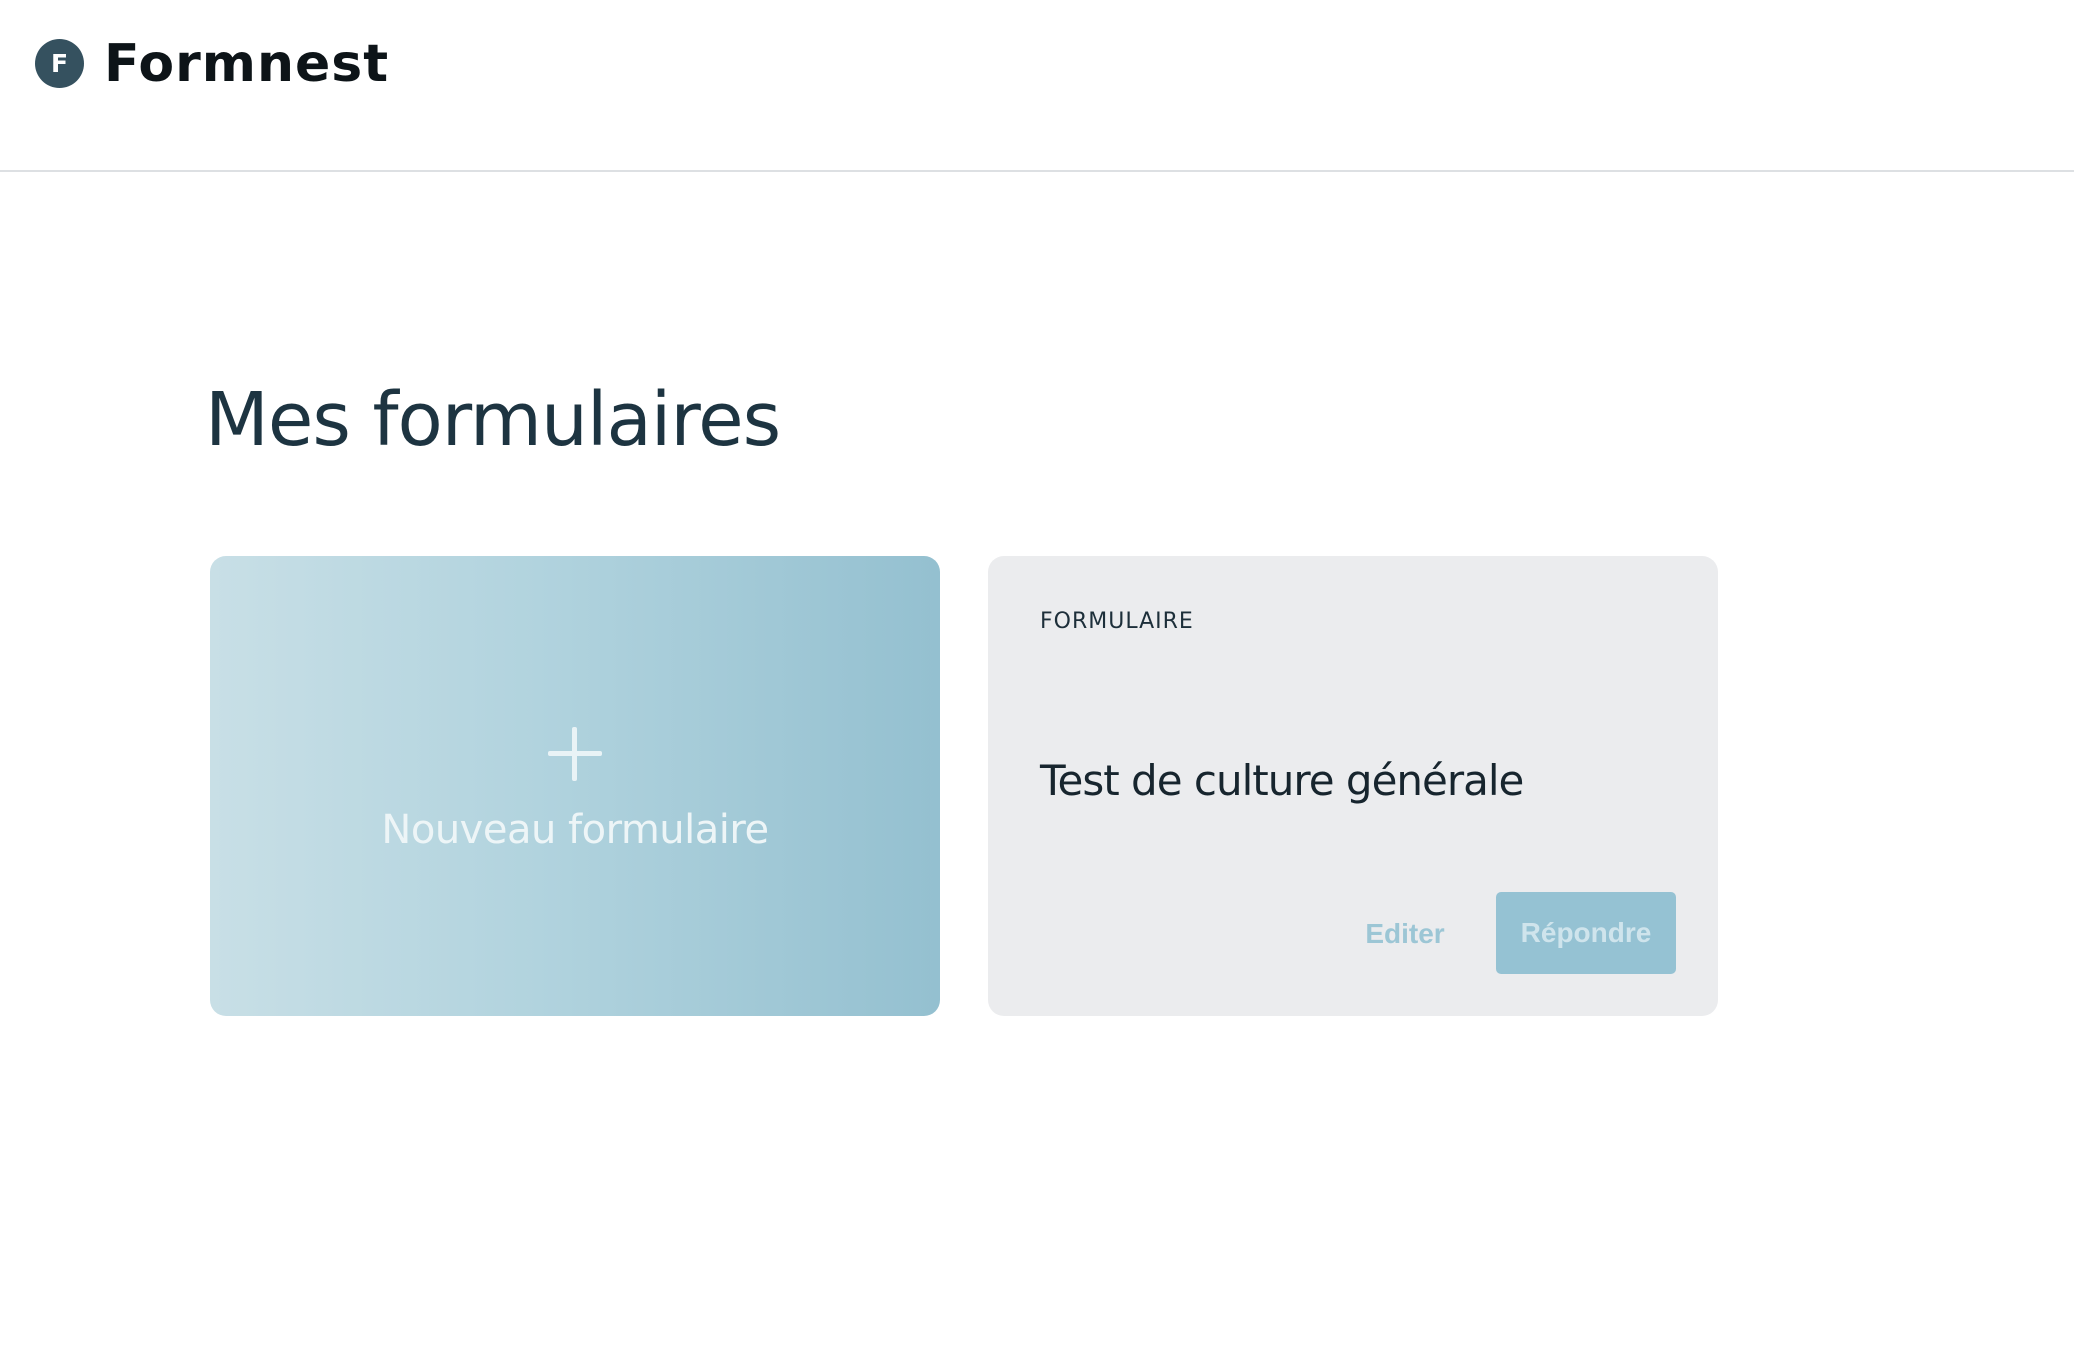 The width and height of the screenshot is (2074, 1368). I want to click on form-title: Test de culture générale, so click(1282, 780).